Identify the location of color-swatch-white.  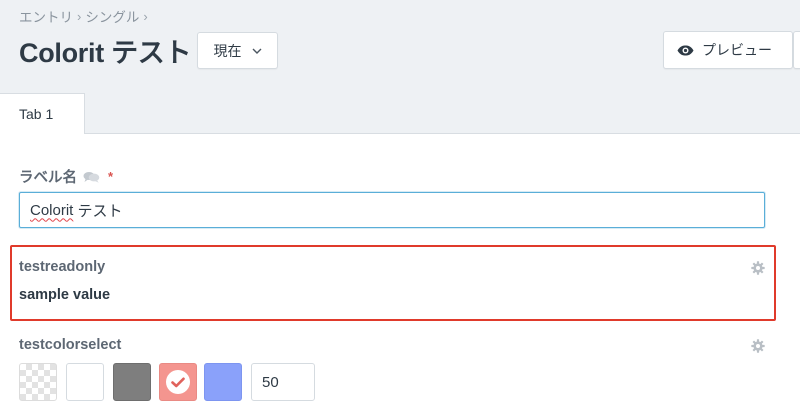
(85, 382).